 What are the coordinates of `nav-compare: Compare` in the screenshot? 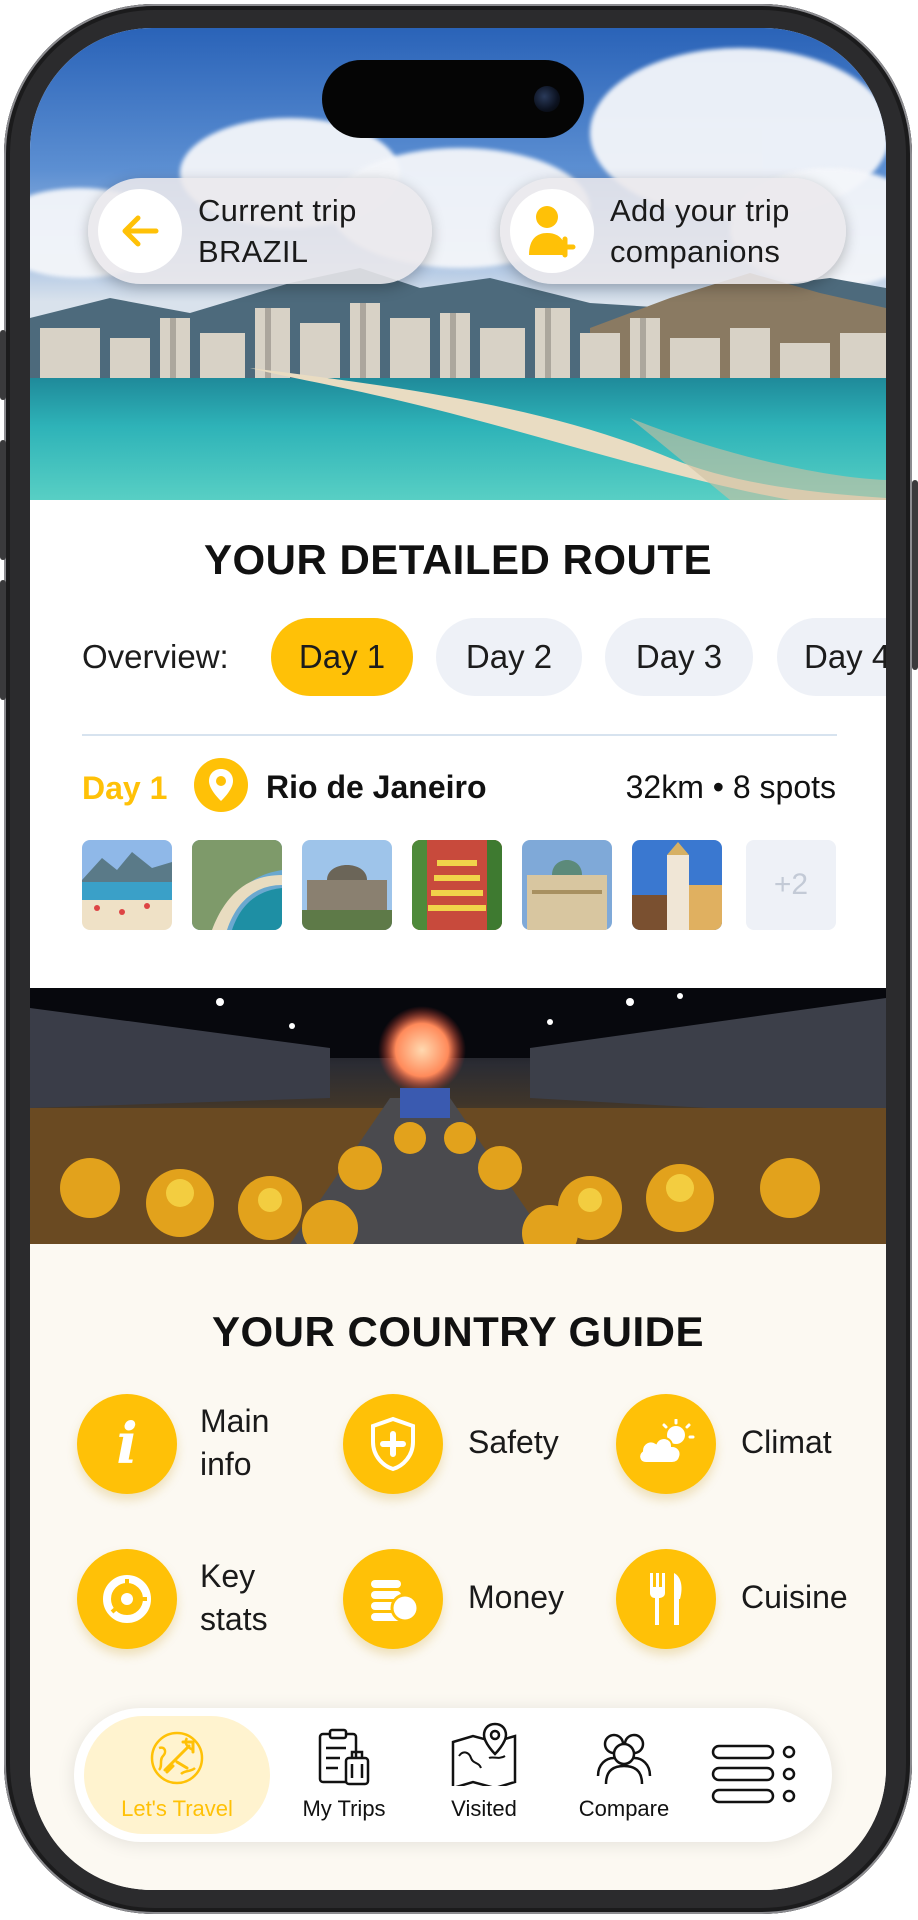 It's located at (624, 1775).